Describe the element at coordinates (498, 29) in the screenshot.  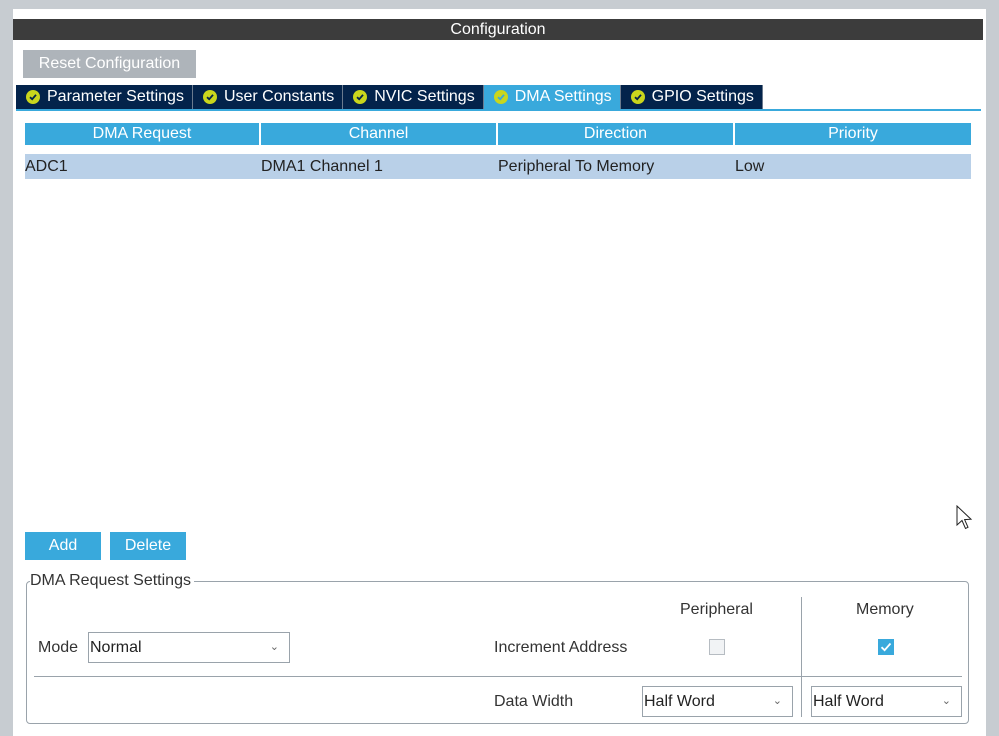
I see `panel-title: Configuration` at that location.